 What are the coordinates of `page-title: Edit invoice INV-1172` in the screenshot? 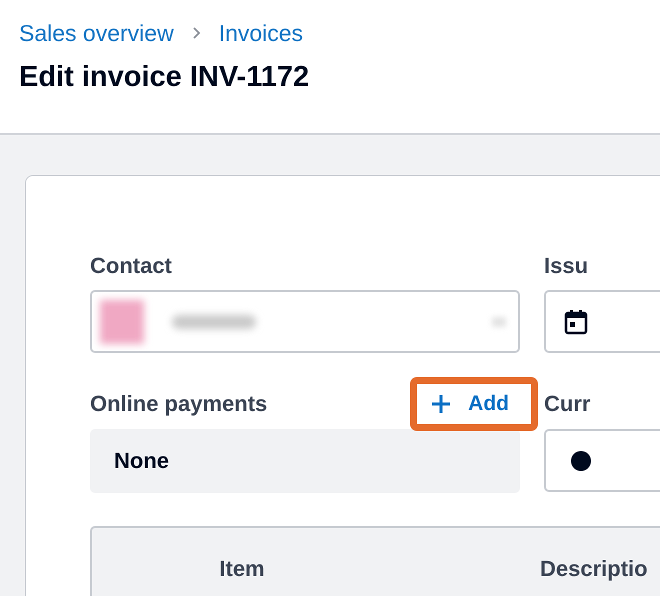 It's located at (164, 77).